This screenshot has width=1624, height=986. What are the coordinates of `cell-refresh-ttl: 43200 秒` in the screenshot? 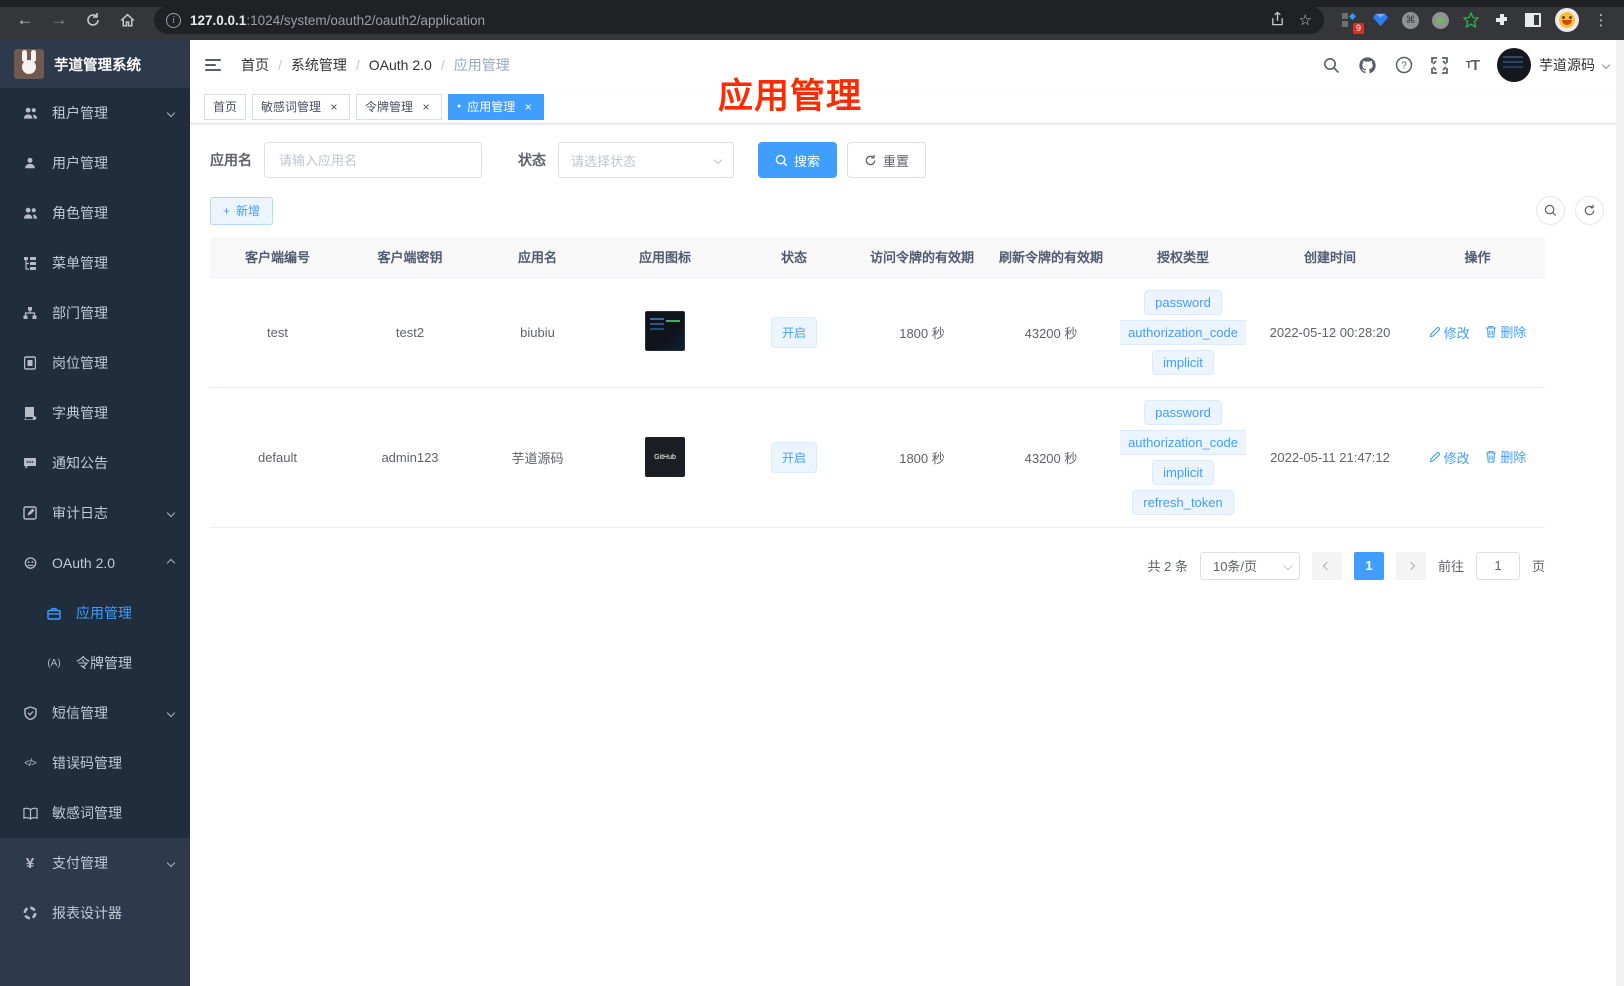 It's located at (1051, 457).